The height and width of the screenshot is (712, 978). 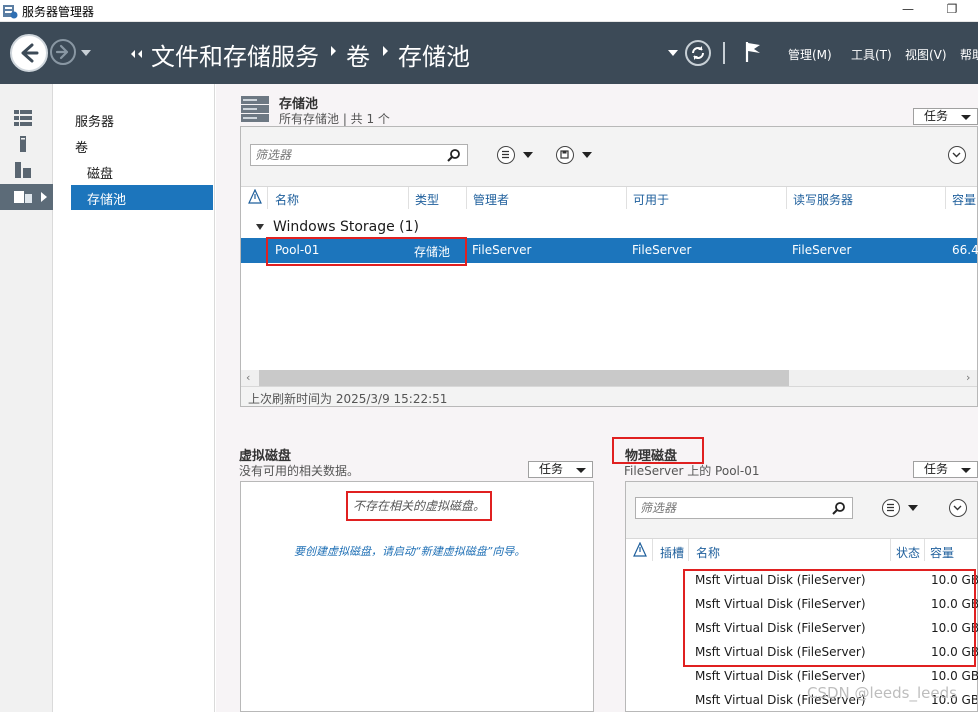 I want to click on file-services-subnav: 服务器 卷 磁盘 存储池, so click(x=135, y=398).